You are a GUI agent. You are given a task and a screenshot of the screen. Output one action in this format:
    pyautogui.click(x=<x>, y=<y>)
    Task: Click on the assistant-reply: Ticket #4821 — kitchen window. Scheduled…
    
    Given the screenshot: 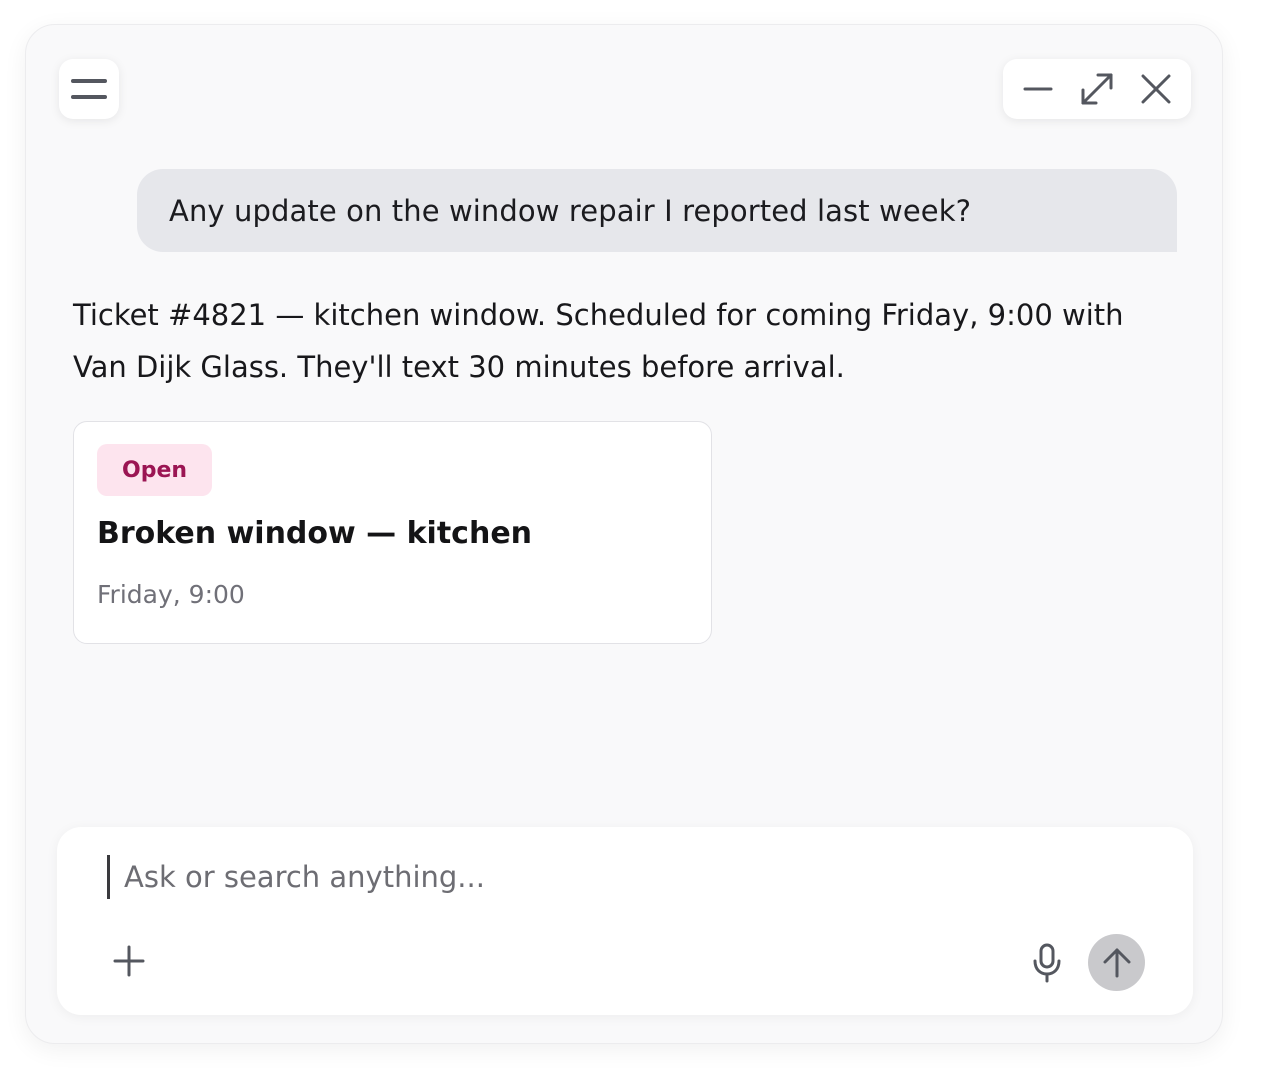 What is the action you would take?
    pyautogui.click(x=598, y=341)
    